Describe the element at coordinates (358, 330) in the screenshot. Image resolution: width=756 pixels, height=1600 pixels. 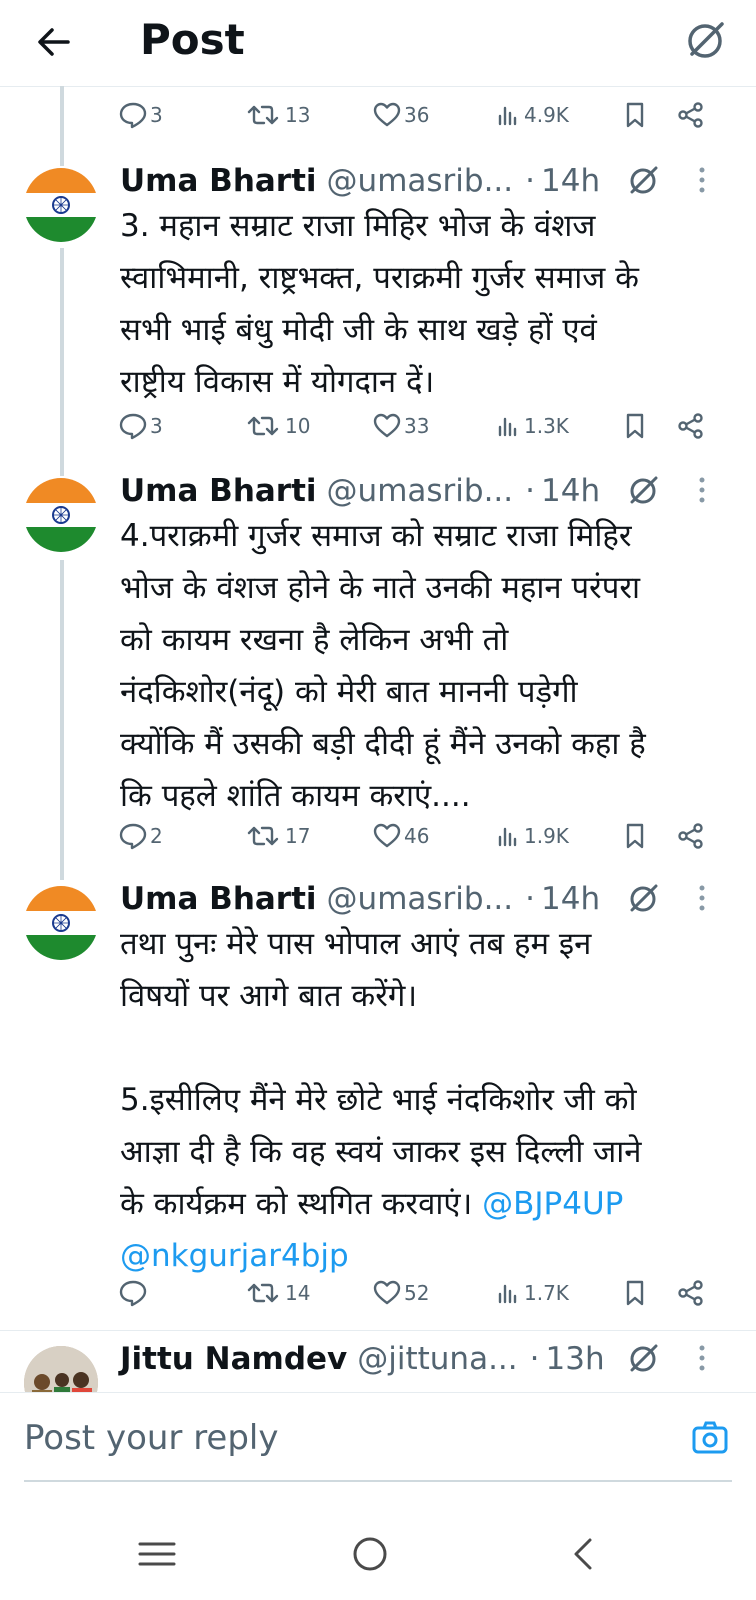
I see `tweet-line: सभी भाई बंधु मोदी जी के साथ खड़े हों एवं` at that location.